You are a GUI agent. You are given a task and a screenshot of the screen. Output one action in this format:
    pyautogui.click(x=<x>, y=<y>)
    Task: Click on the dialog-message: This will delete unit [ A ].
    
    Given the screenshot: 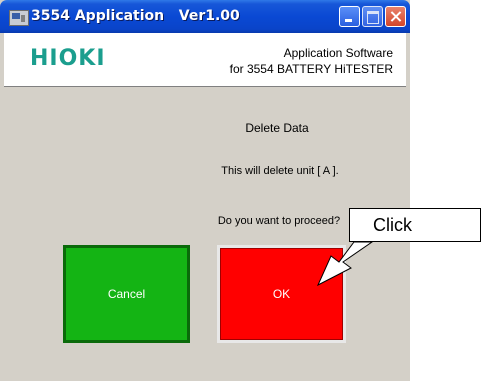 What is the action you would take?
    pyautogui.click(x=280, y=171)
    